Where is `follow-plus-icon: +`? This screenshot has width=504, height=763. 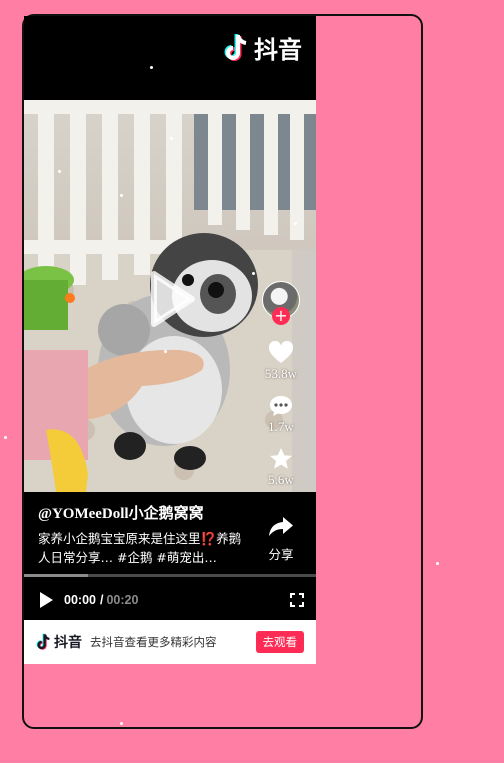 follow-plus-icon: + is located at coordinates (281, 316).